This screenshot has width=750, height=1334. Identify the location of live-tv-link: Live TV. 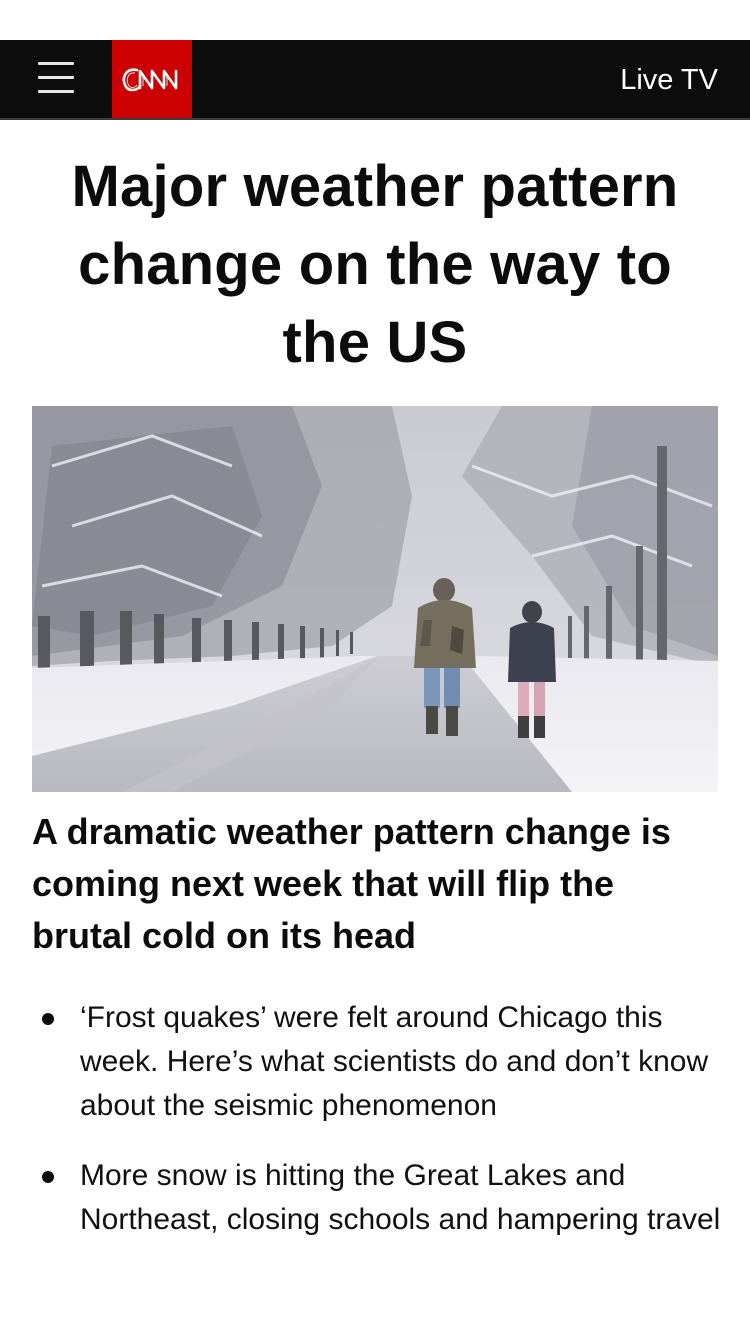
(669, 79).